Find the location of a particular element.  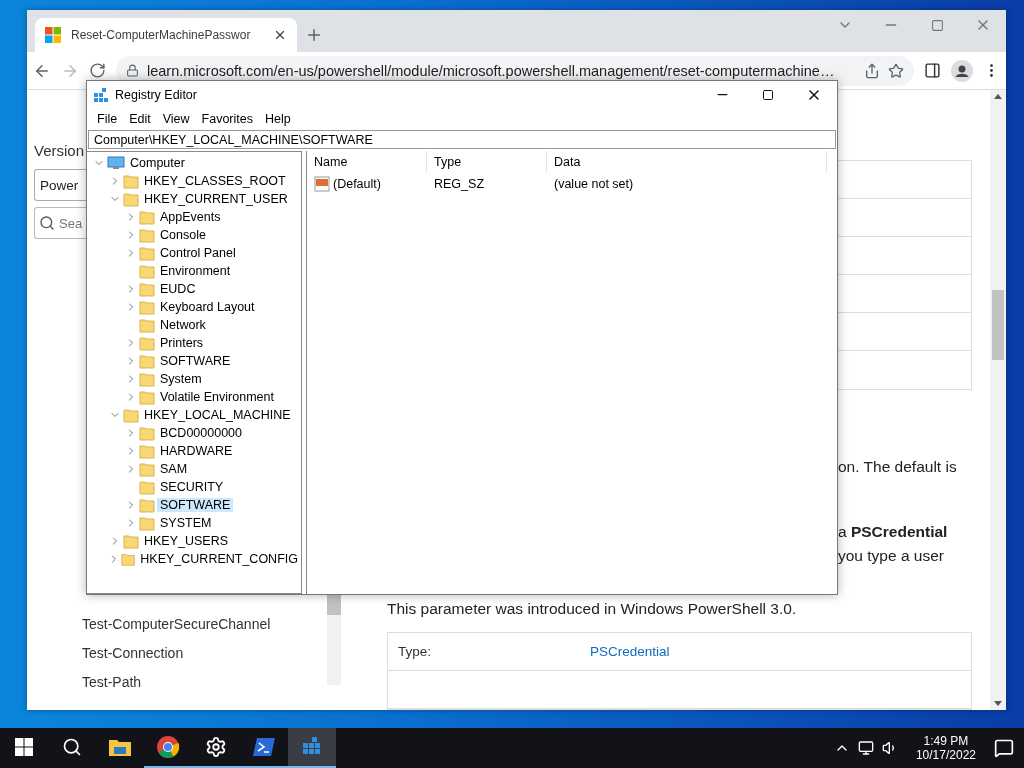

network-icon is located at coordinates (865, 748).